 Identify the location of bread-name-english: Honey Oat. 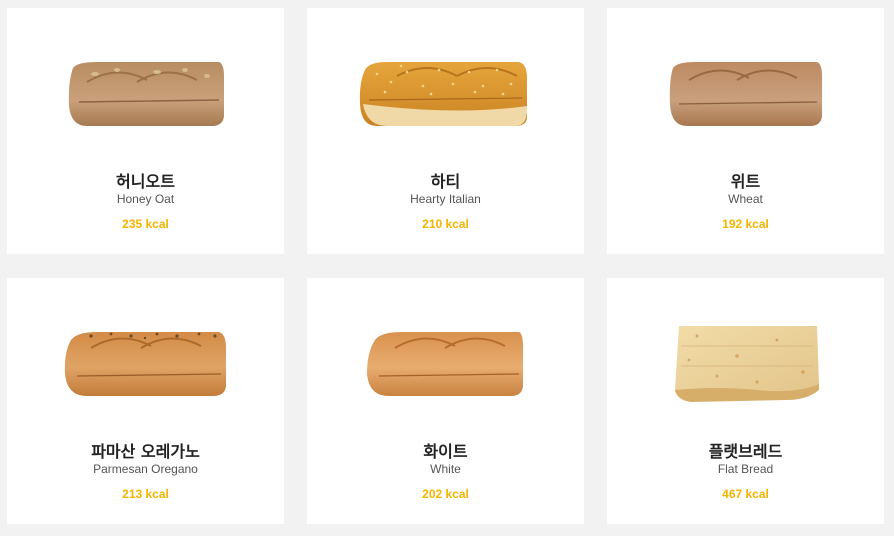
(145, 199).